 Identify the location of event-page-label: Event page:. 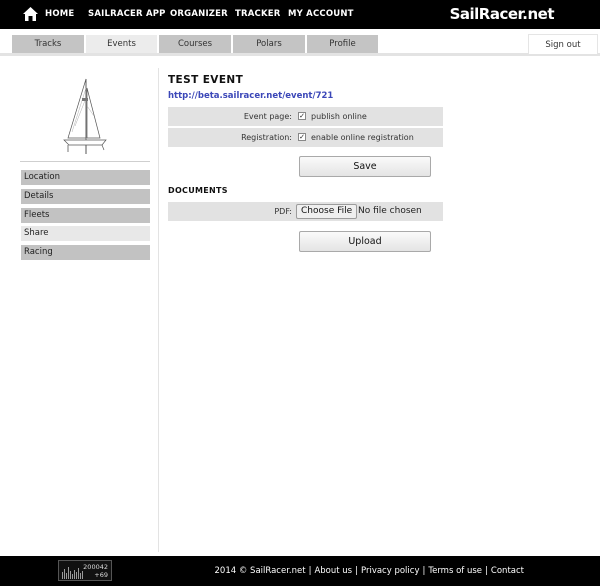
(267, 116).